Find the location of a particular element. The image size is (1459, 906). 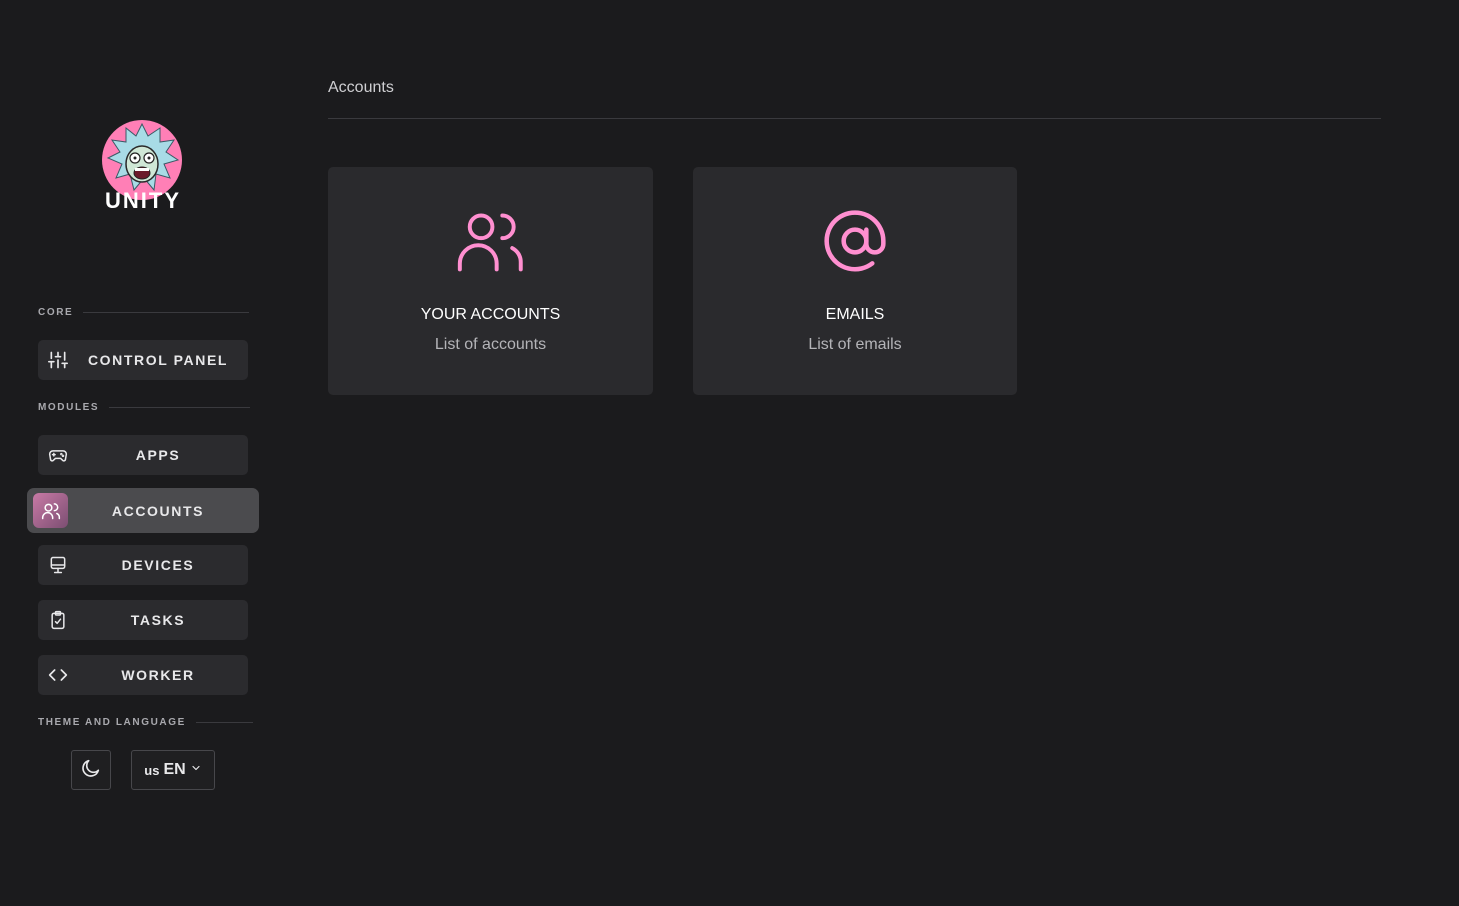

sidebar-item-devices: DEVICES is located at coordinates (143, 565).